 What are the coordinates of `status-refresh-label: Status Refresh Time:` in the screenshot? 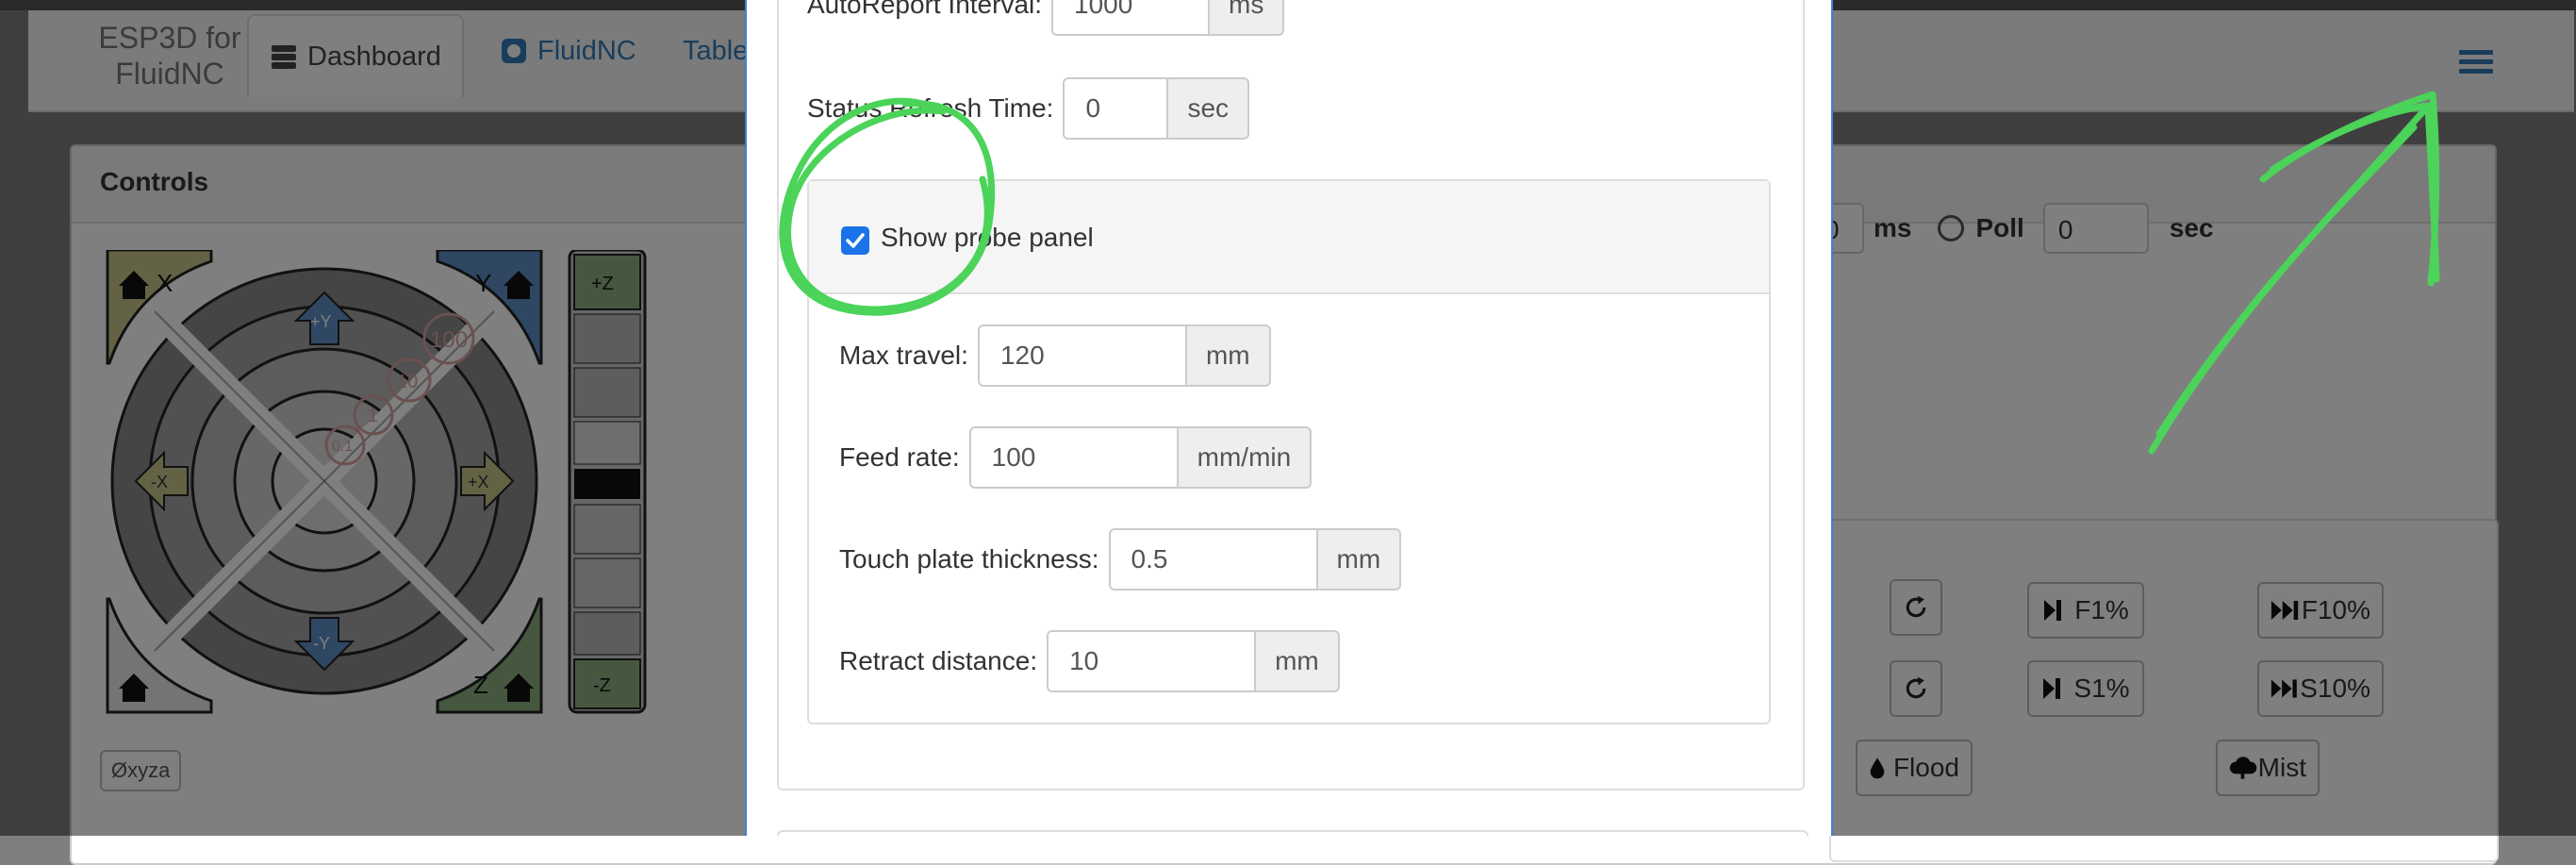 It's located at (930, 108).